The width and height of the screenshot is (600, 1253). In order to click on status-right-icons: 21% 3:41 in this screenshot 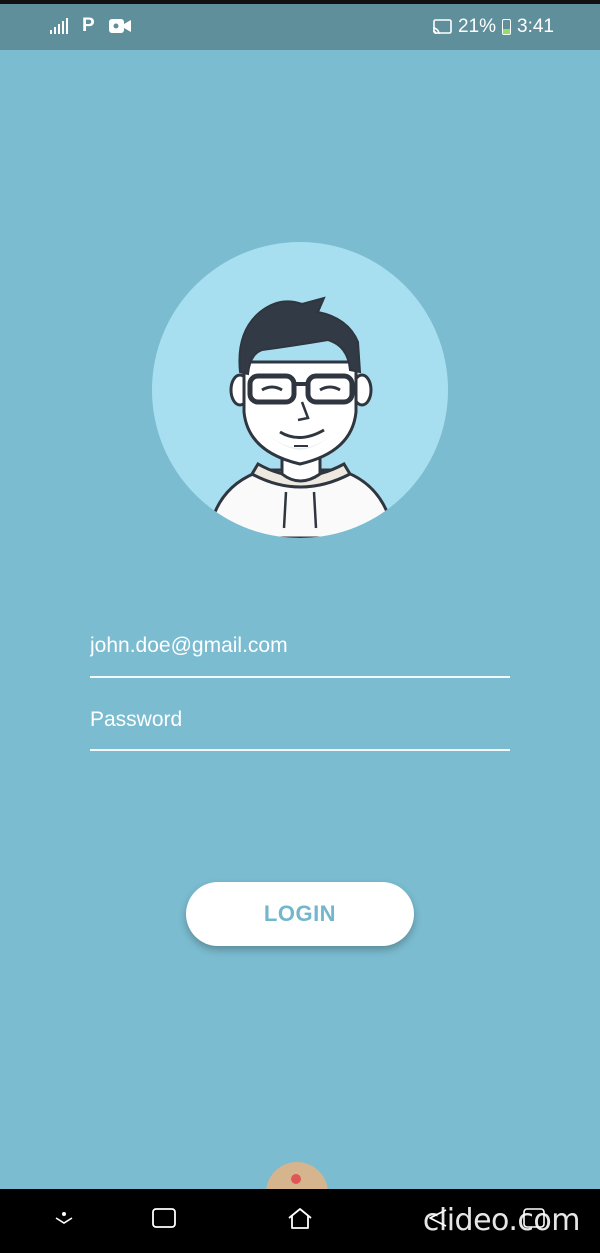, I will do `click(493, 27)`.